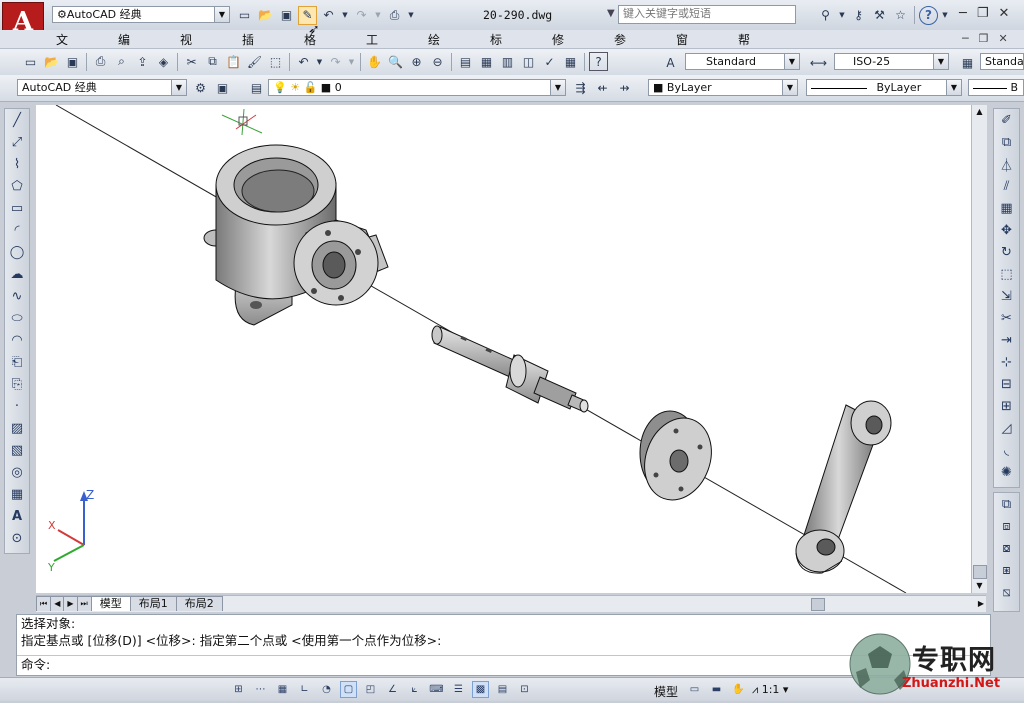 The image size is (1024, 703). I want to click on table-icon: ▦, so click(17, 494).